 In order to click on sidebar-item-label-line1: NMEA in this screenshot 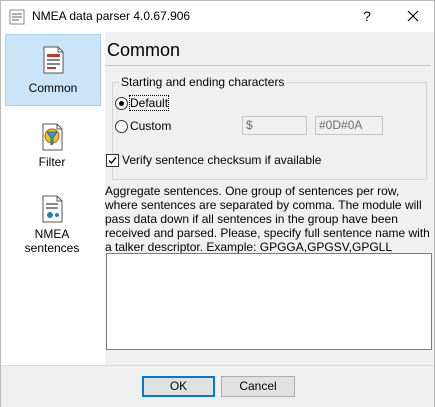, I will do `click(52, 234)`.